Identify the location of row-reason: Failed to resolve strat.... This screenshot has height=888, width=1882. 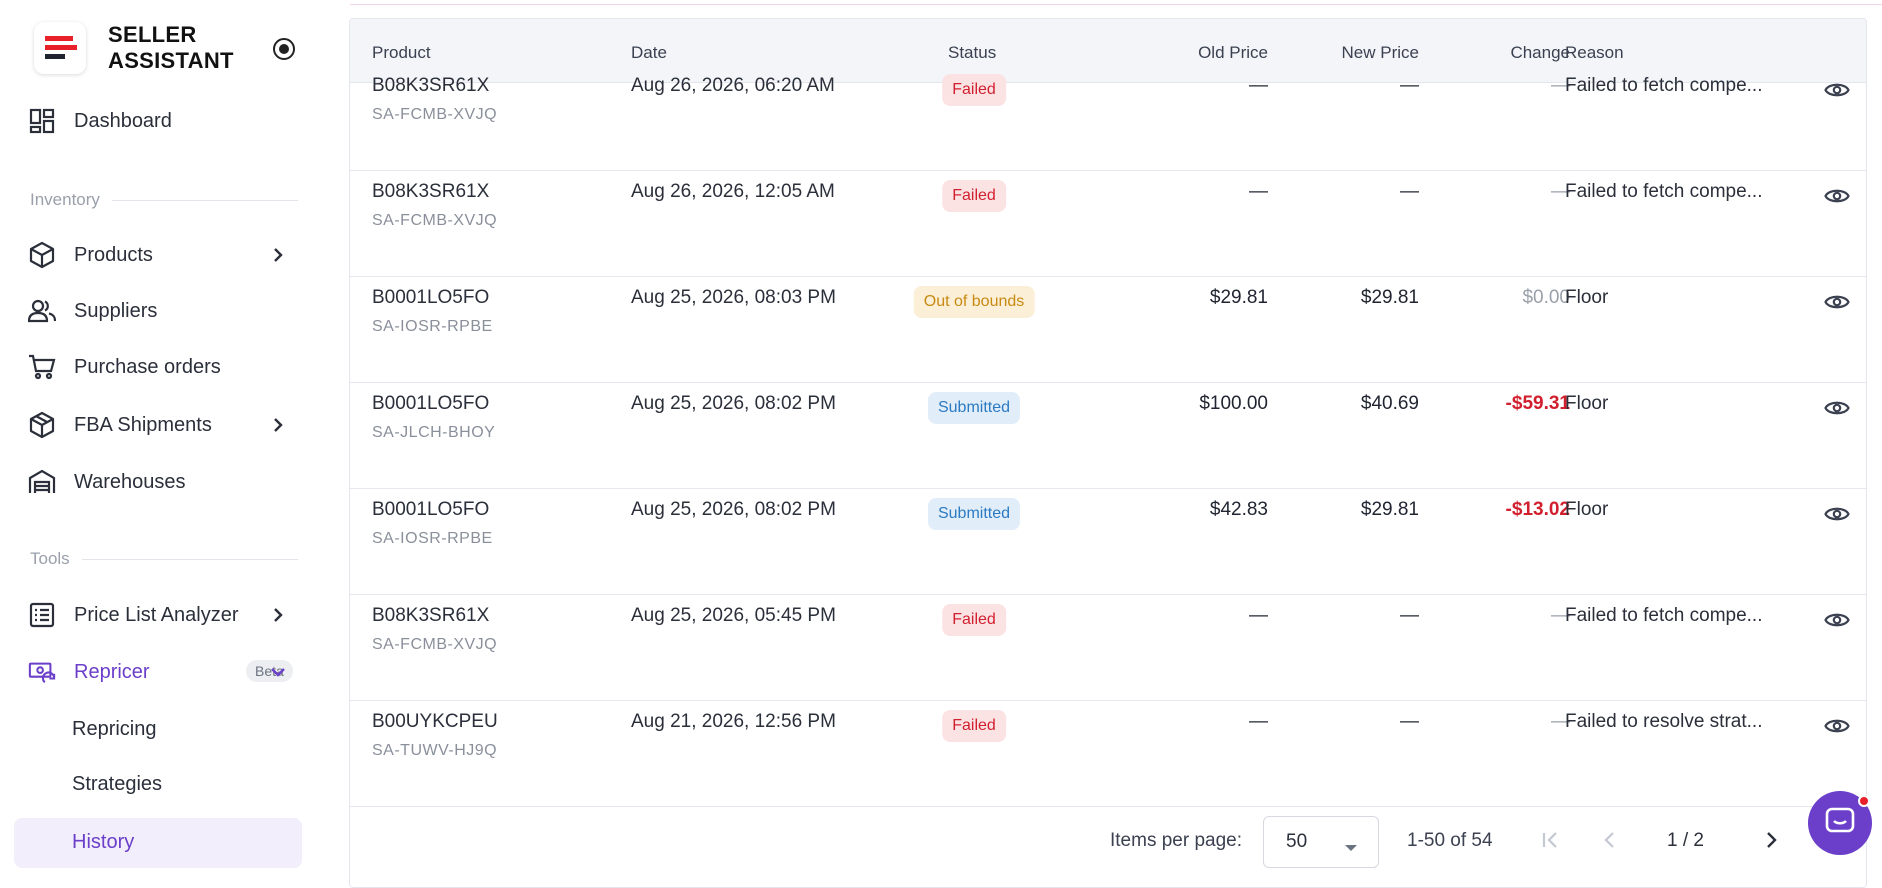
(1664, 721).